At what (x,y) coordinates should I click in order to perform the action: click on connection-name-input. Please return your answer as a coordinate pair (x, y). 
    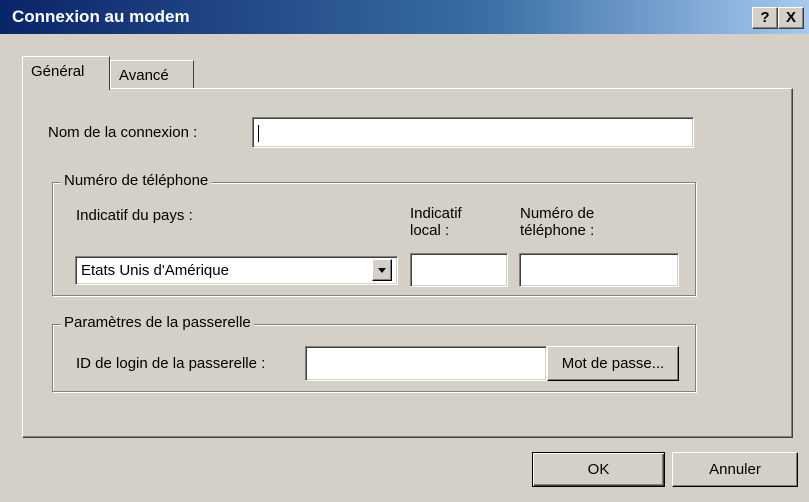
    Looking at the image, I should click on (473, 132).